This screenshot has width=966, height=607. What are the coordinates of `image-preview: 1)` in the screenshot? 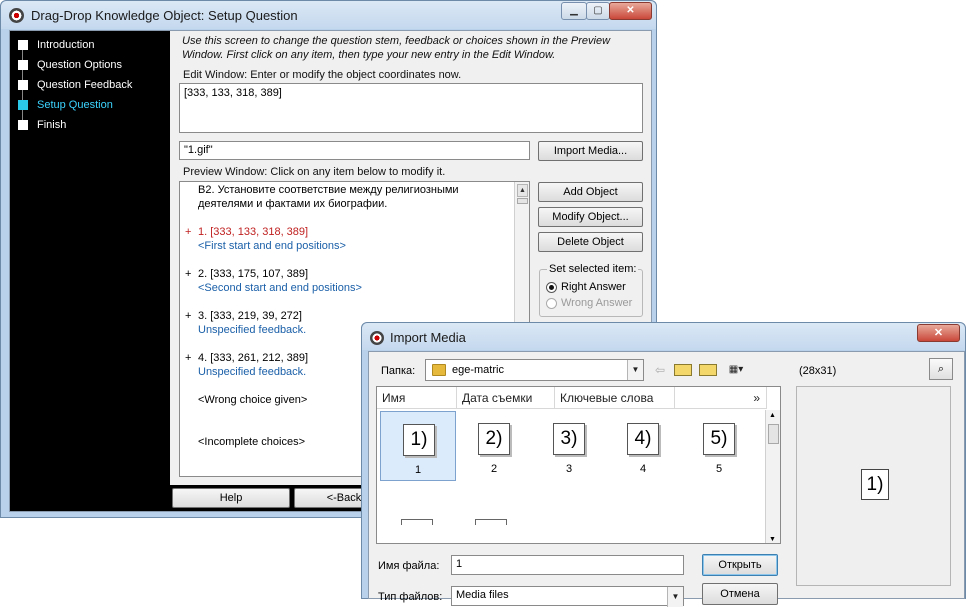 It's located at (875, 484).